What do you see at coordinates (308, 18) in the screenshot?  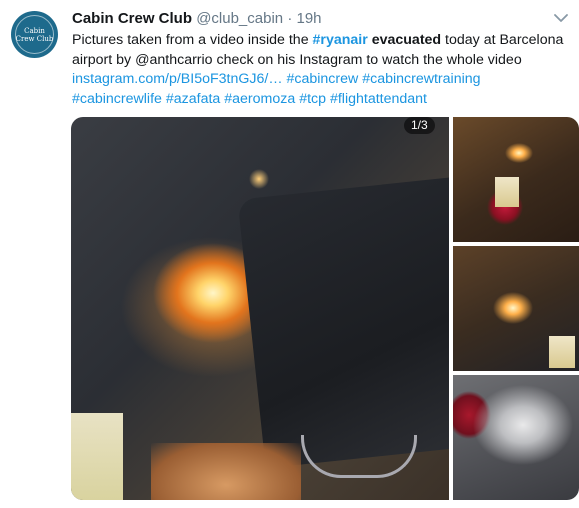 I see `timestamp: 19h` at bounding box center [308, 18].